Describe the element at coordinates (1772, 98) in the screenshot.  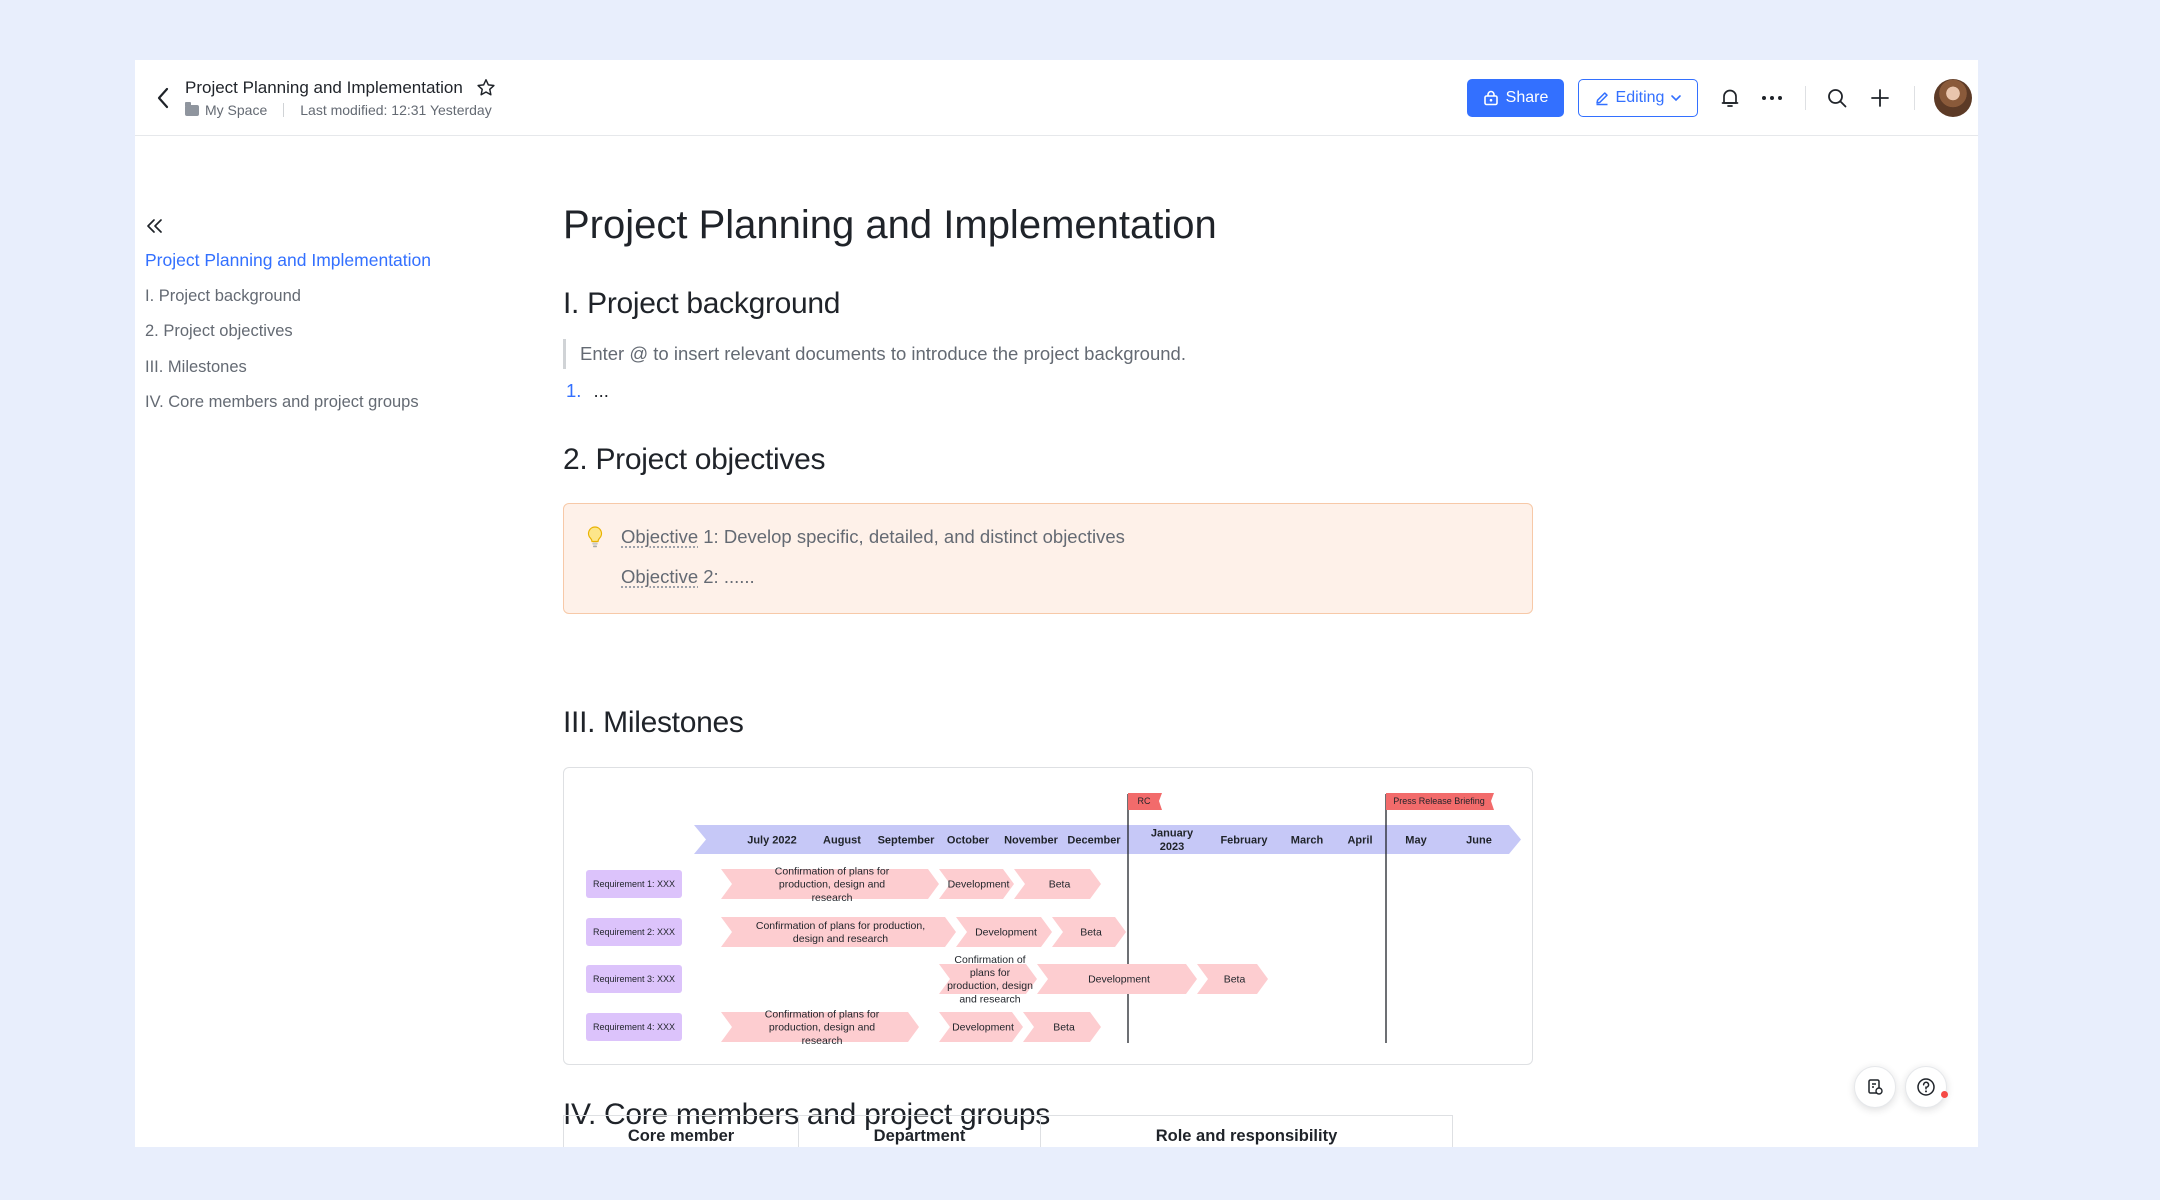
I see `more-icon` at that location.